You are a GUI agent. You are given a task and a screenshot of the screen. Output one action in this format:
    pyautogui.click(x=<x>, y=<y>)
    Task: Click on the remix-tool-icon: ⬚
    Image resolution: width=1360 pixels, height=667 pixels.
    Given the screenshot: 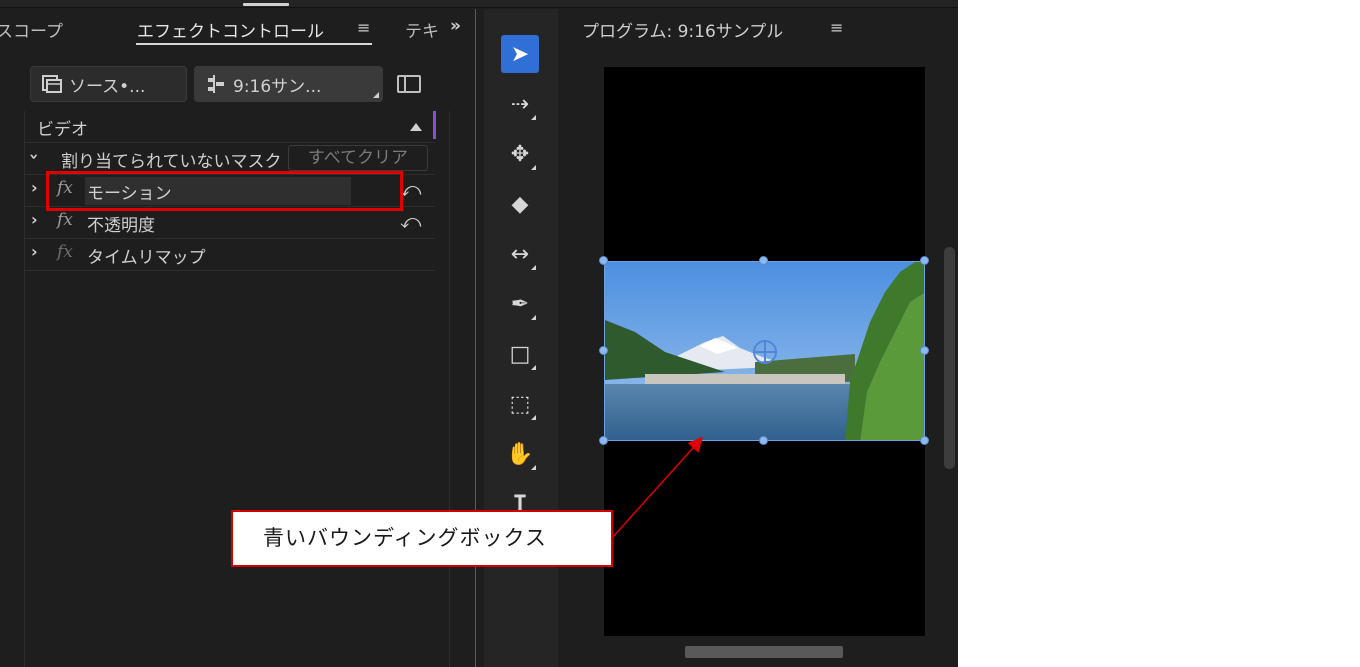 What is the action you would take?
    pyautogui.click(x=520, y=404)
    